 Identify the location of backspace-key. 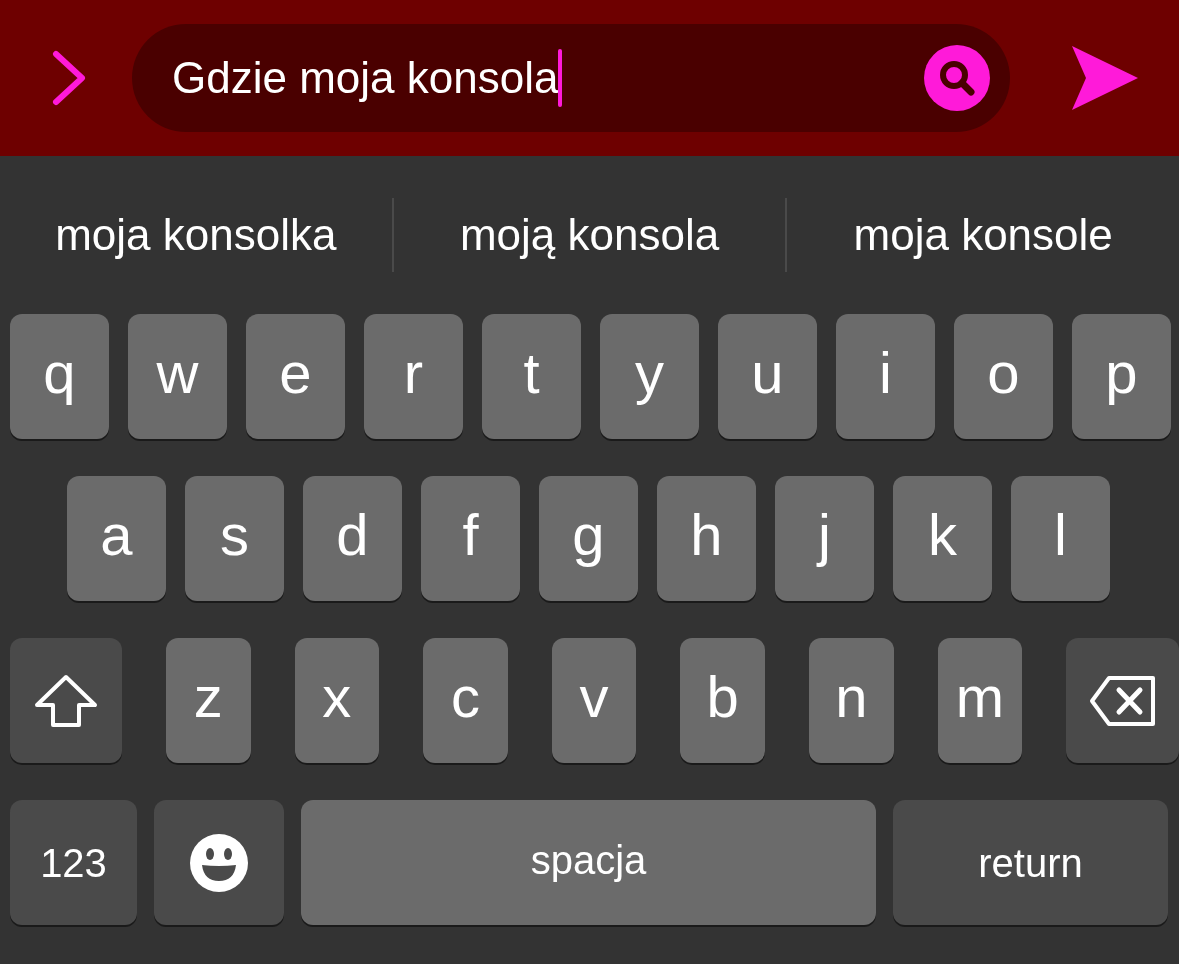
(1122, 700).